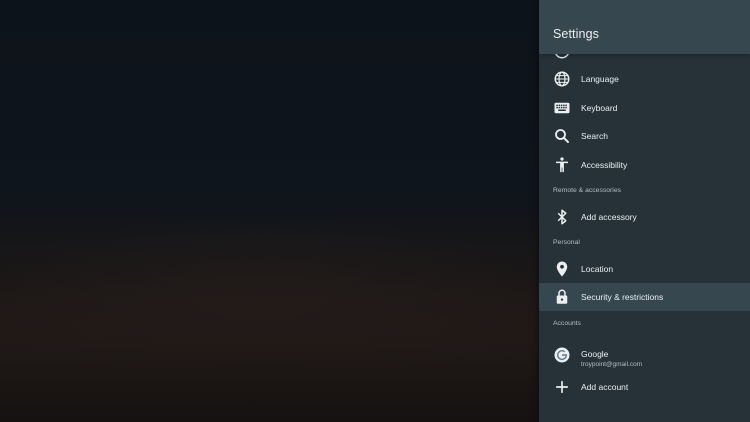 This screenshot has height=422, width=750. Describe the element at coordinates (605, 387) in the screenshot. I see `settings-item-label: Add account` at that location.